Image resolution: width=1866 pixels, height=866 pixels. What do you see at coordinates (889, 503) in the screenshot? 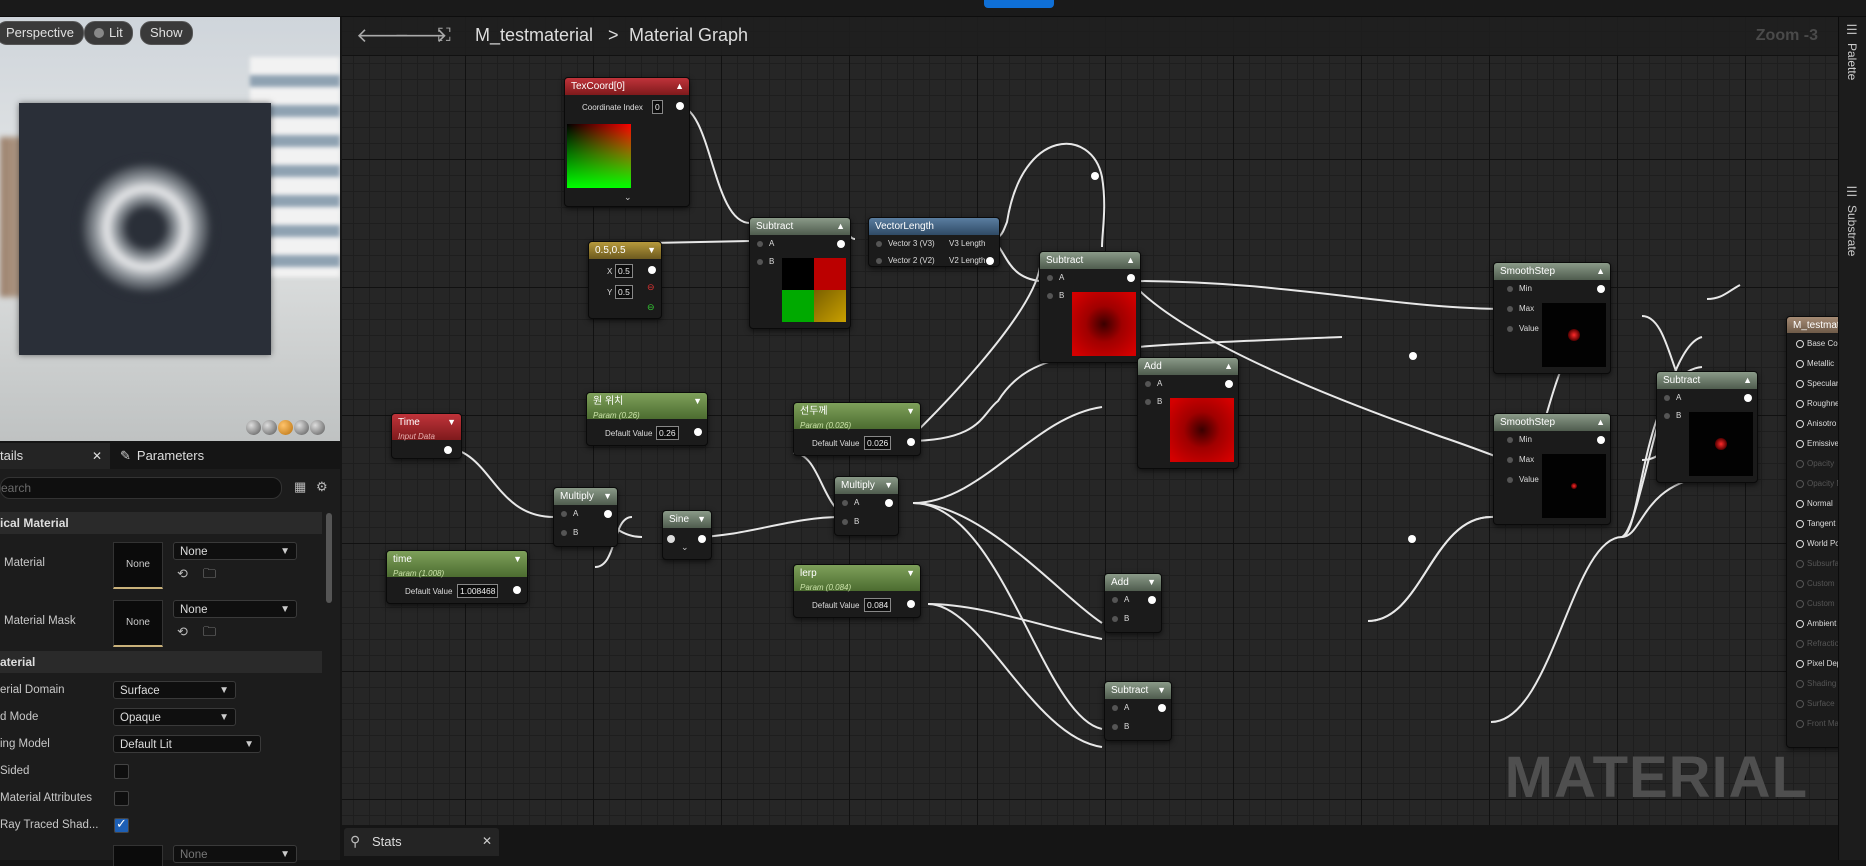
I see `multiply-2-output-pin` at bounding box center [889, 503].